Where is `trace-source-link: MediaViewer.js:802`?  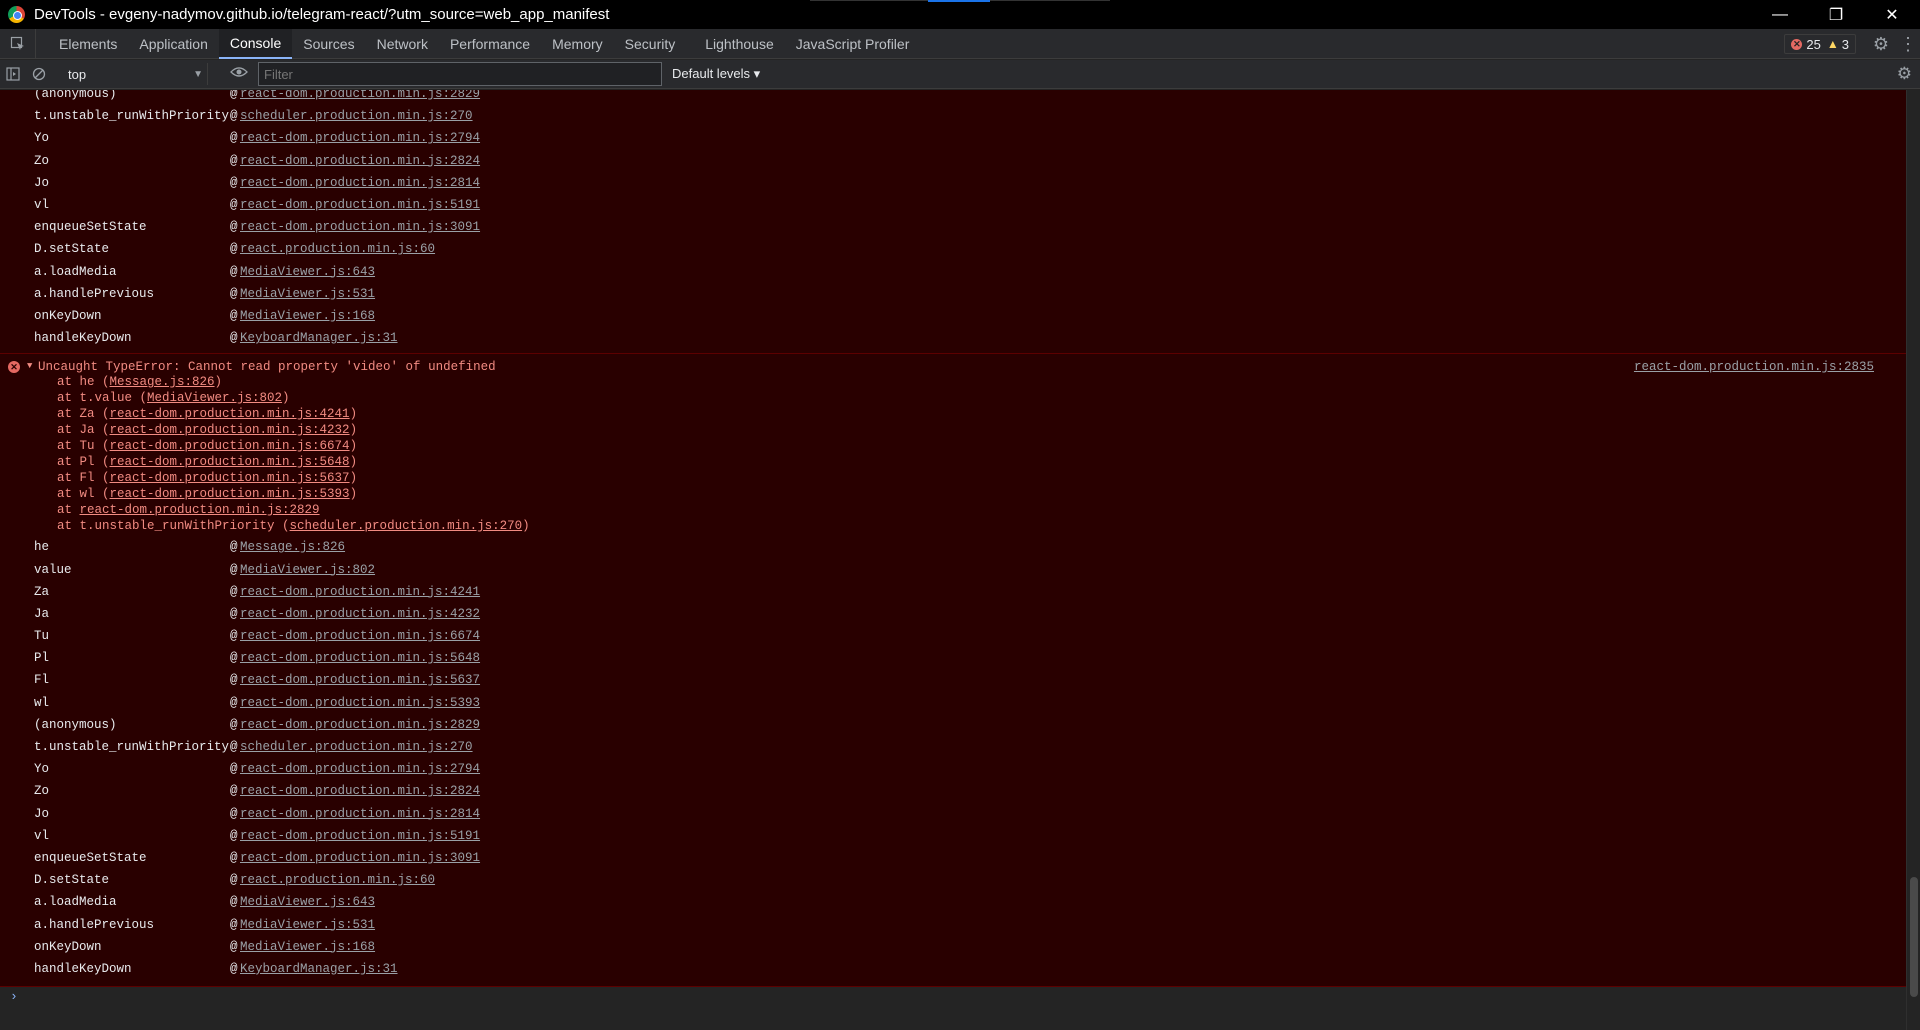 trace-source-link: MediaViewer.js:802 is located at coordinates (214, 398).